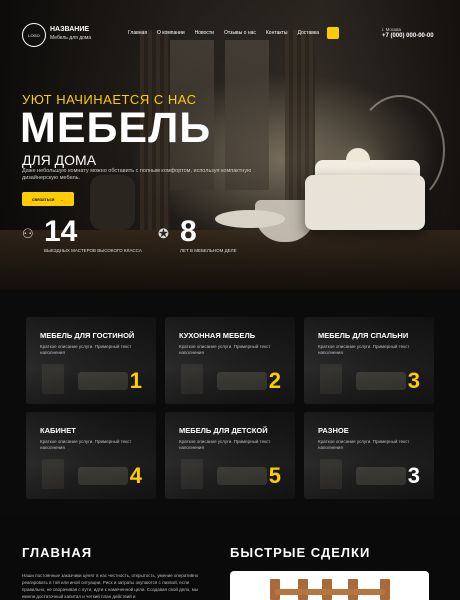 The image size is (460, 600). I want to click on city-label: г. Москва, so click(391, 29).